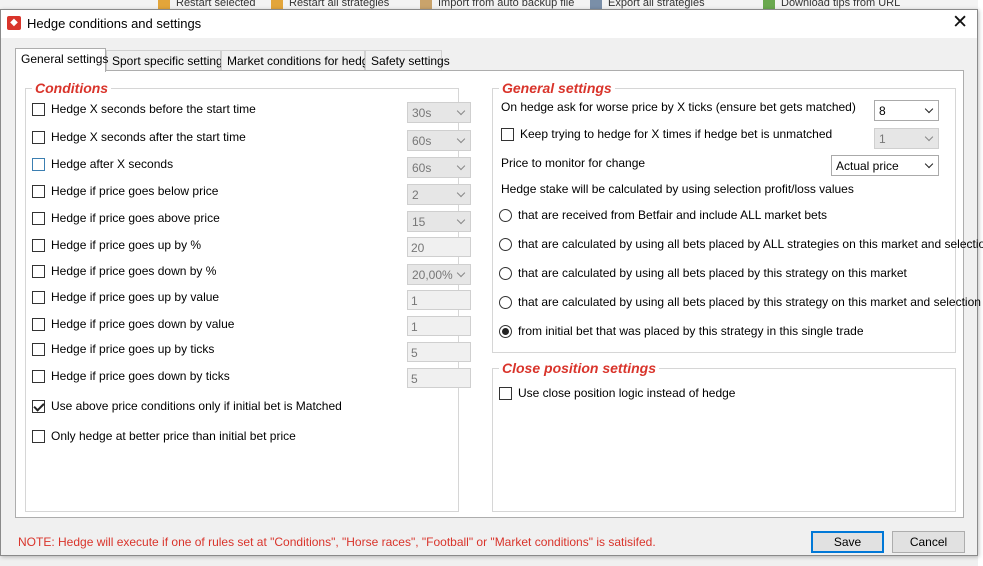  I want to click on select-value: 30s, so click(422, 113).